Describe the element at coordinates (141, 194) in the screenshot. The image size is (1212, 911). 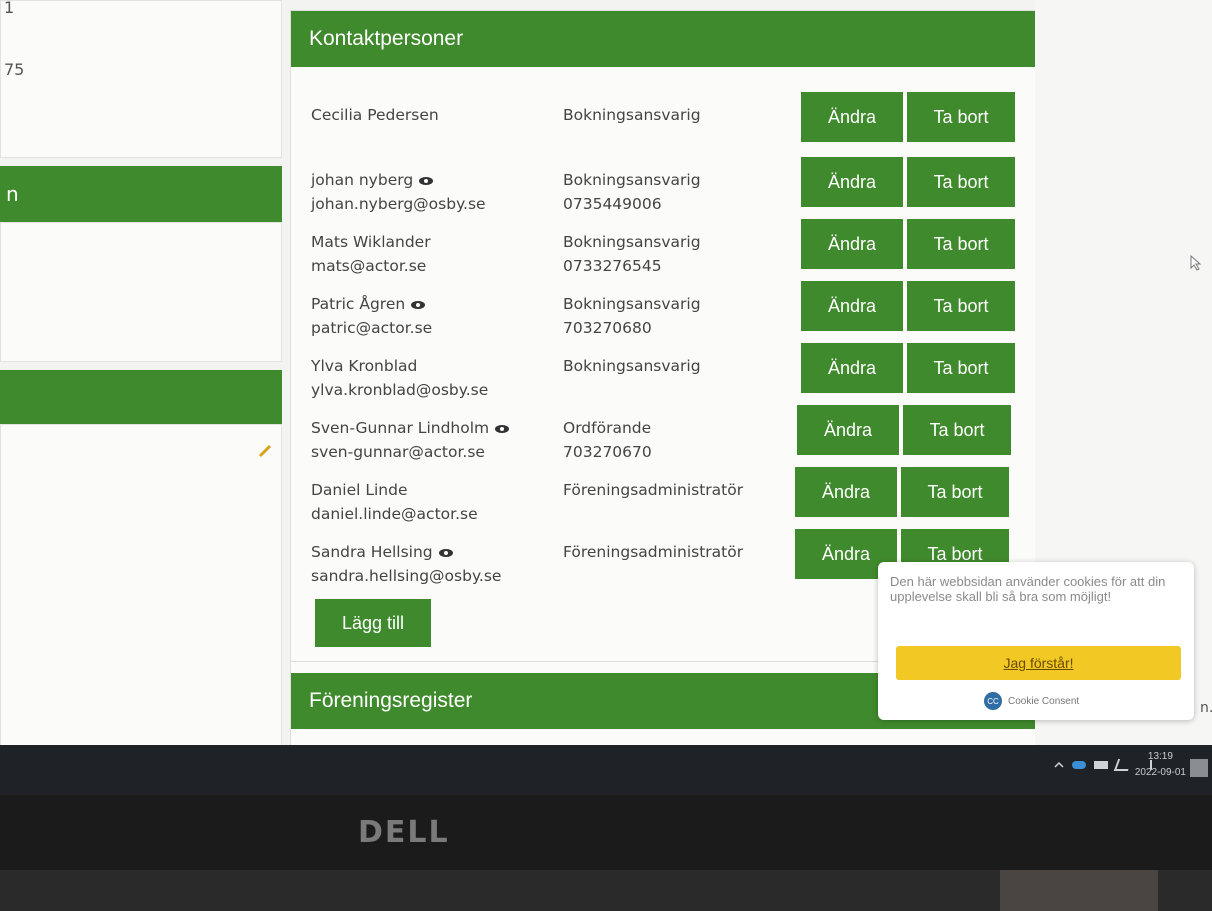
I see `left-section-header: n` at that location.